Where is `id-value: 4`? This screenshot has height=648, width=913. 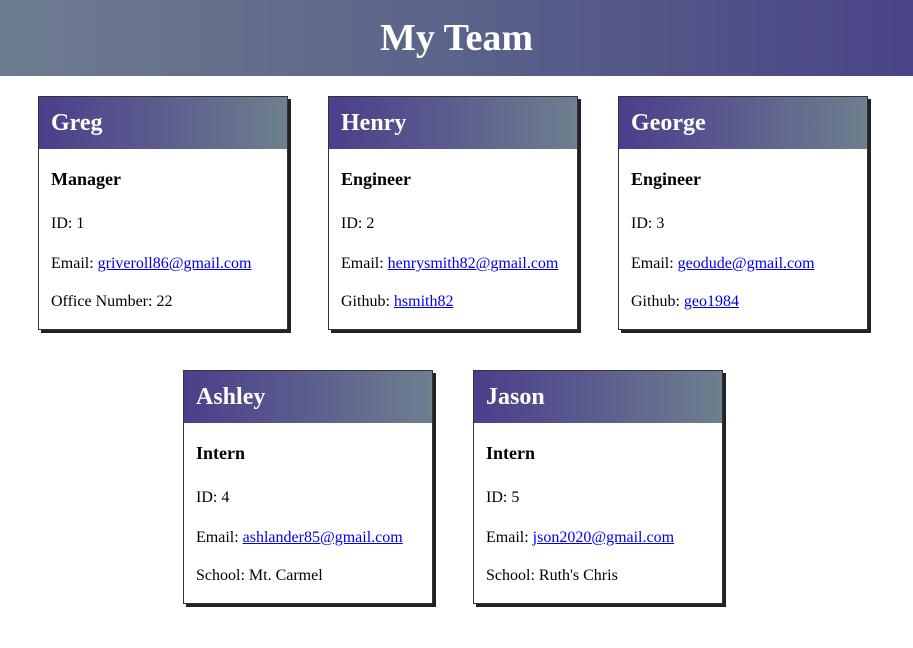 id-value: 4 is located at coordinates (225, 497).